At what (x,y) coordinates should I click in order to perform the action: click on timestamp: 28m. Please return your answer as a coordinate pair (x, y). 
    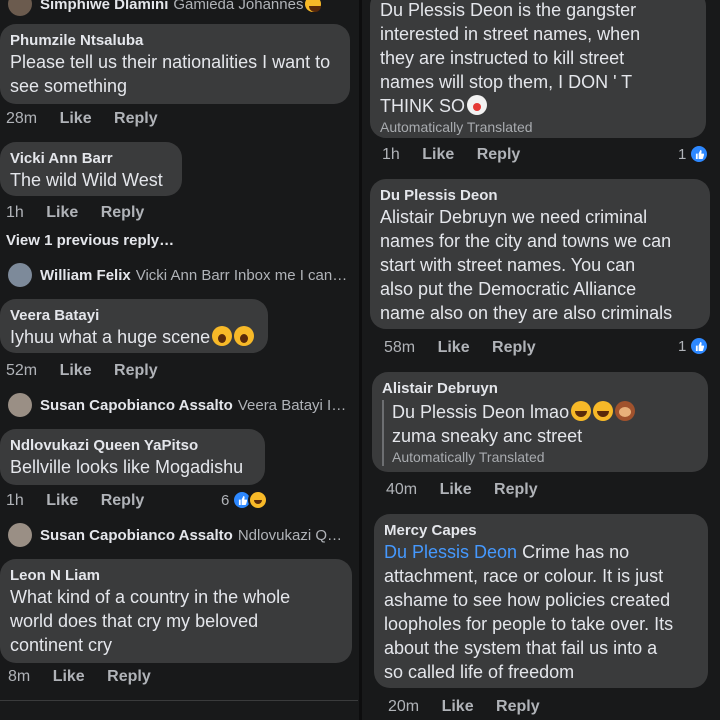
    Looking at the image, I should click on (22, 118).